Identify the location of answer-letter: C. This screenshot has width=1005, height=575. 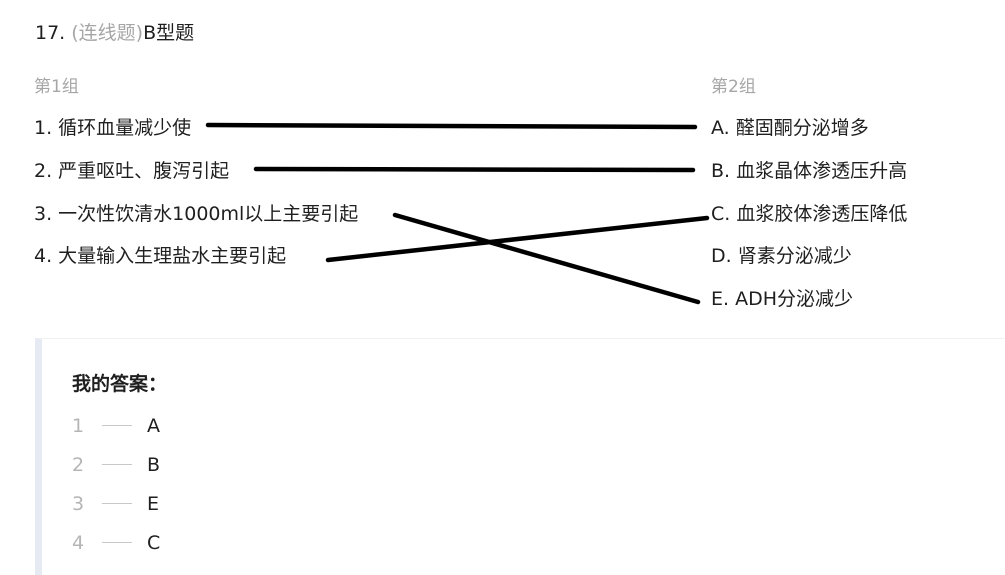
(154, 543).